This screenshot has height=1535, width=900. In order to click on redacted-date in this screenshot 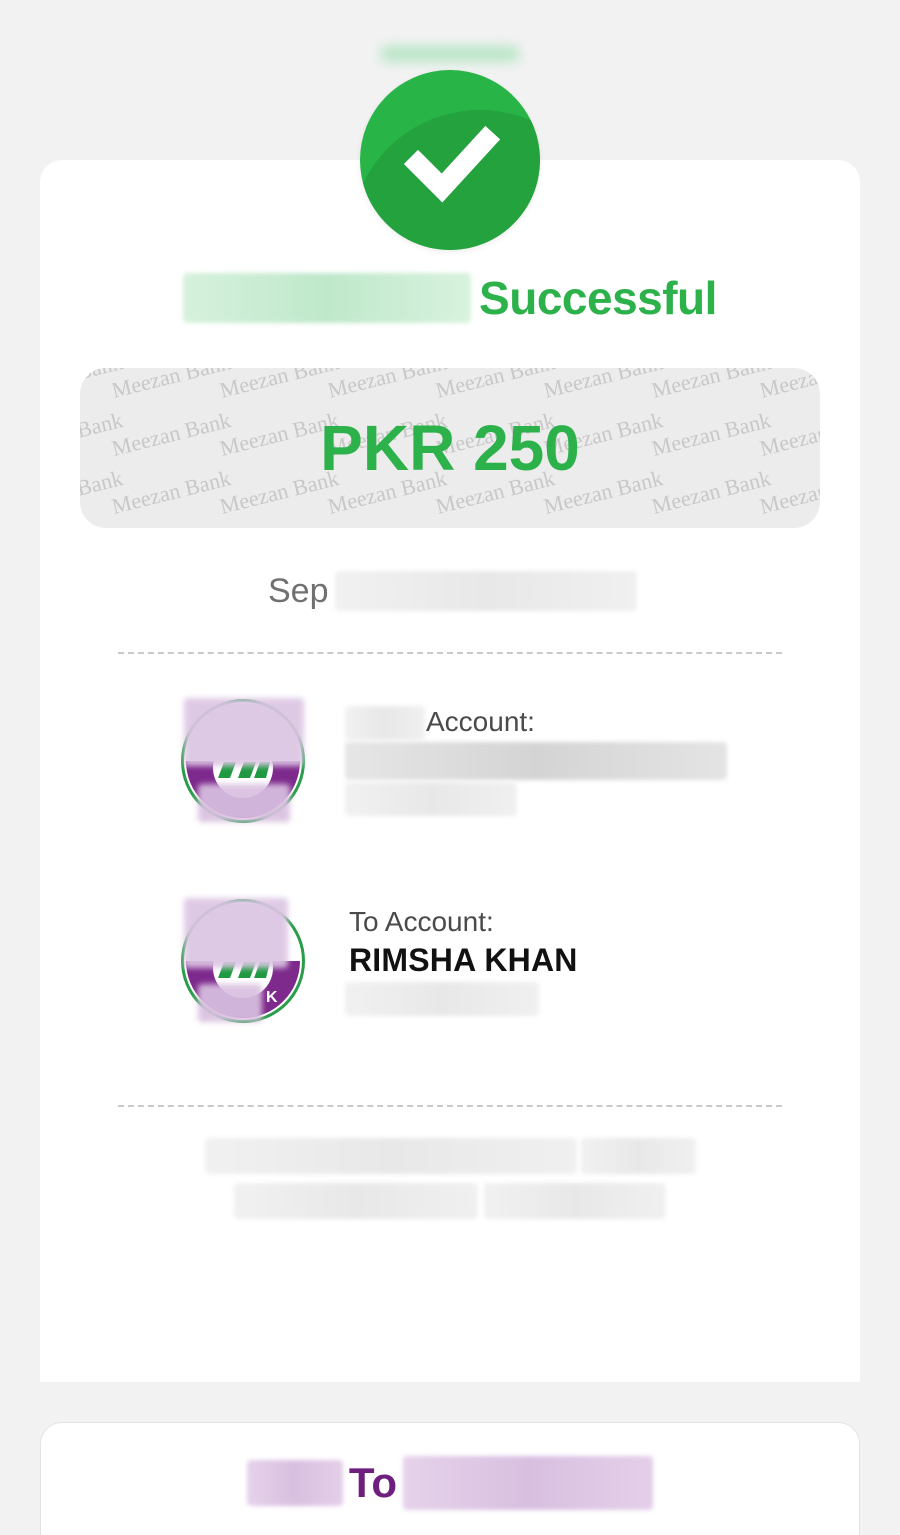, I will do `click(485, 591)`.